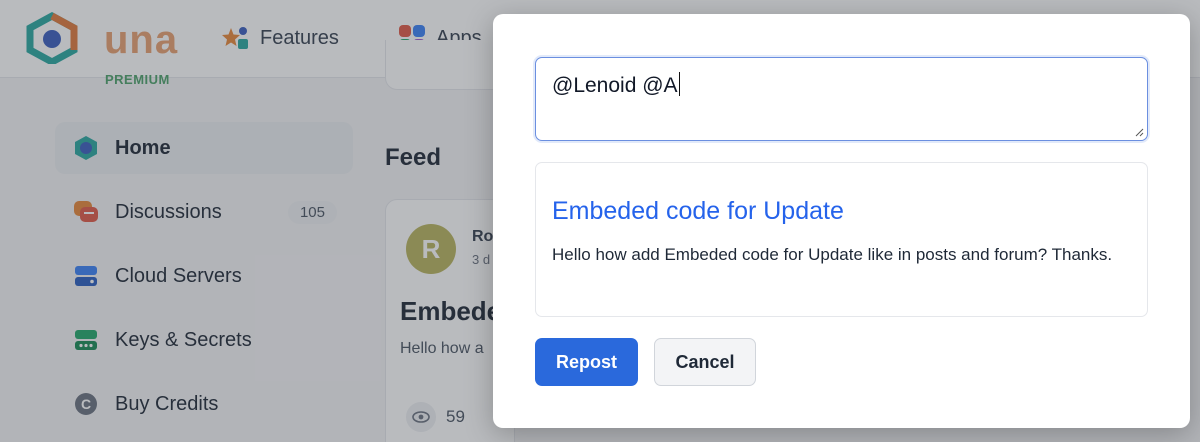 Image resolution: width=1200 pixels, height=442 pixels. What do you see at coordinates (1139, 132) in the screenshot?
I see `resize-grip-icon` at bounding box center [1139, 132].